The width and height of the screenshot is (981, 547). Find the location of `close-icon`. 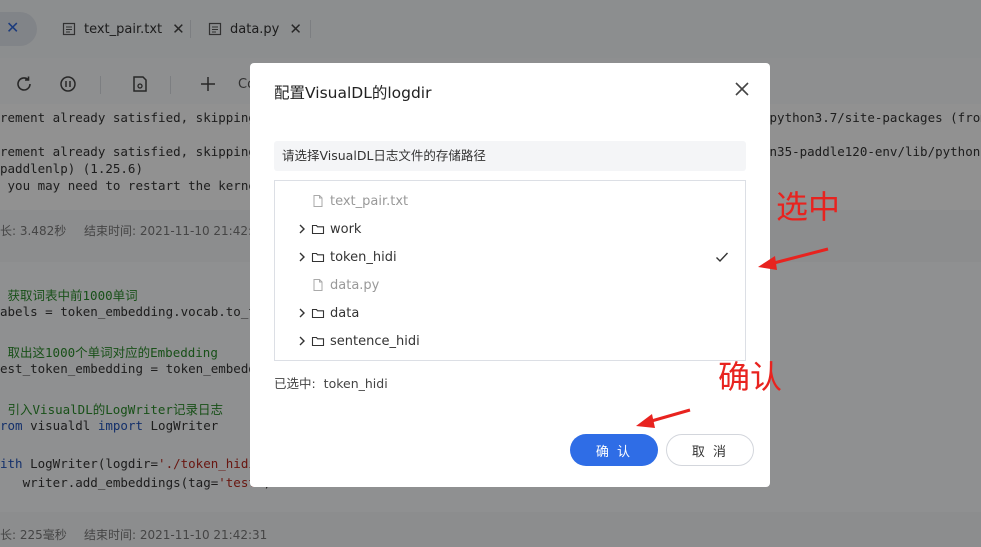

close-icon is located at coordinates (742, 89).